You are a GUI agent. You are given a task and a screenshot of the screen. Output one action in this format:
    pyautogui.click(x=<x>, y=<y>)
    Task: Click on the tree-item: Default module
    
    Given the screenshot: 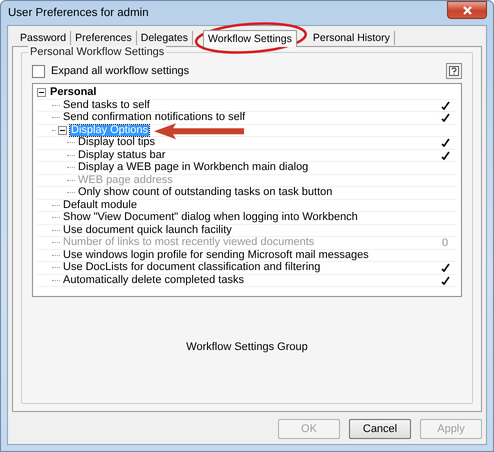 What is the action you would take?
    pyautogui.click(x=100, y=205)
    